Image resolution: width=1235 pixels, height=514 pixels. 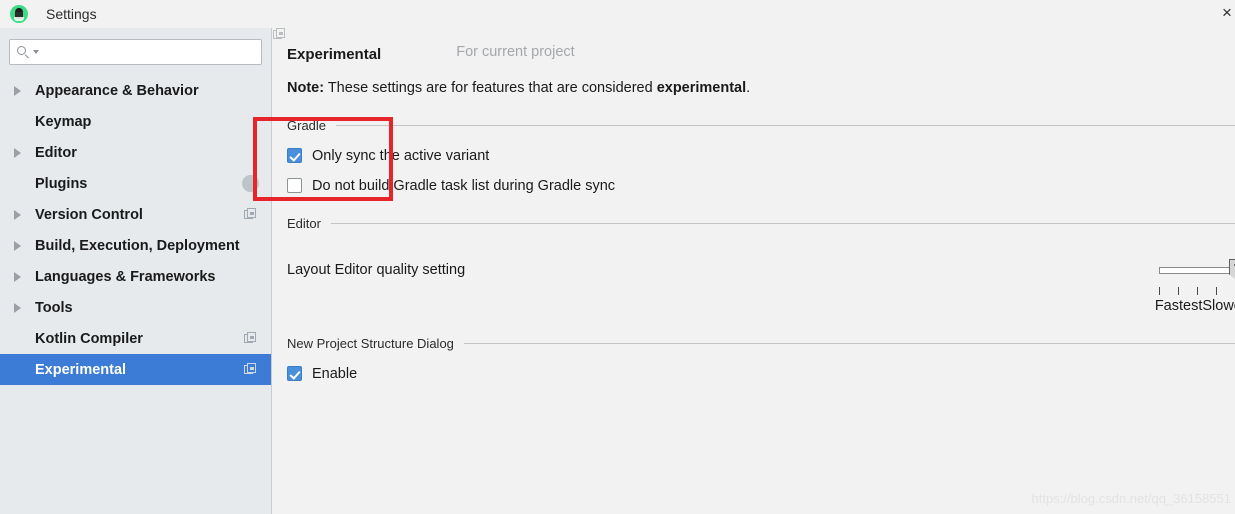 I want to click on sidebar-item-appearance-behavior: Appearance & Behavior, so click(x=135, y=90).